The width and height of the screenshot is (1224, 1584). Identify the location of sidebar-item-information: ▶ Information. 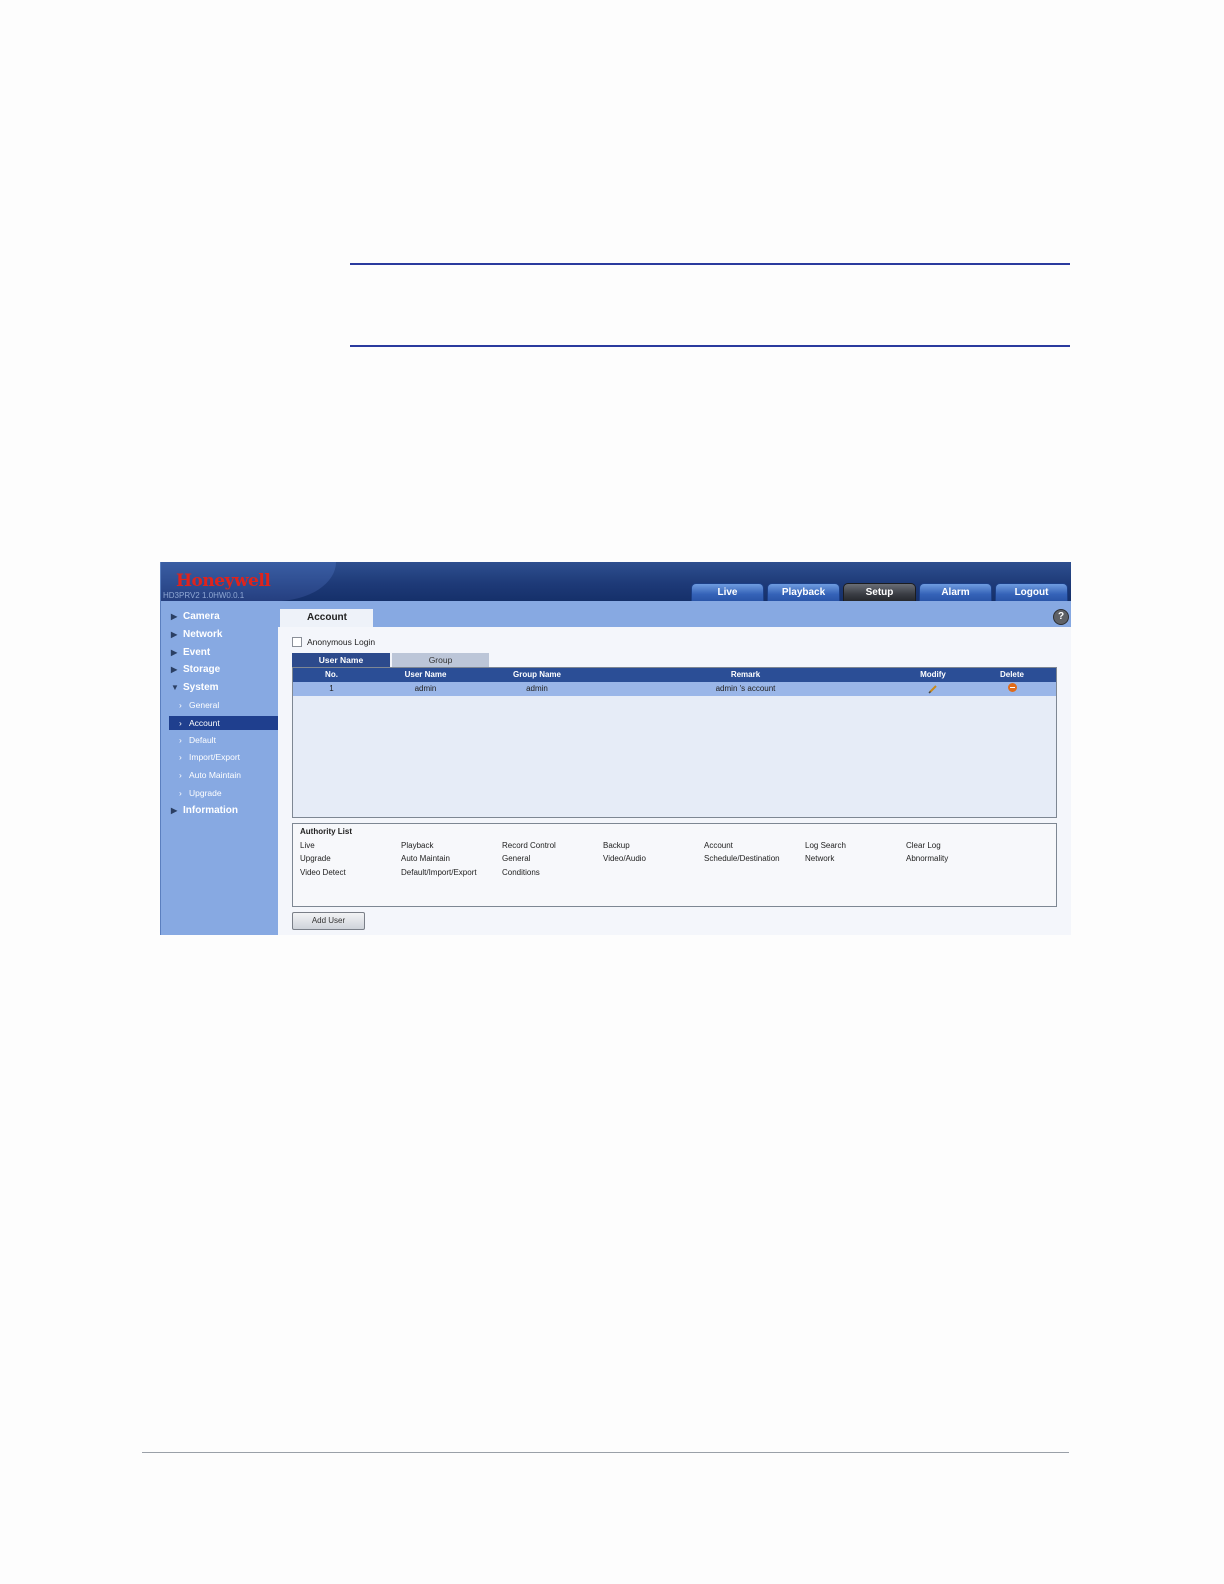
(204, 810).